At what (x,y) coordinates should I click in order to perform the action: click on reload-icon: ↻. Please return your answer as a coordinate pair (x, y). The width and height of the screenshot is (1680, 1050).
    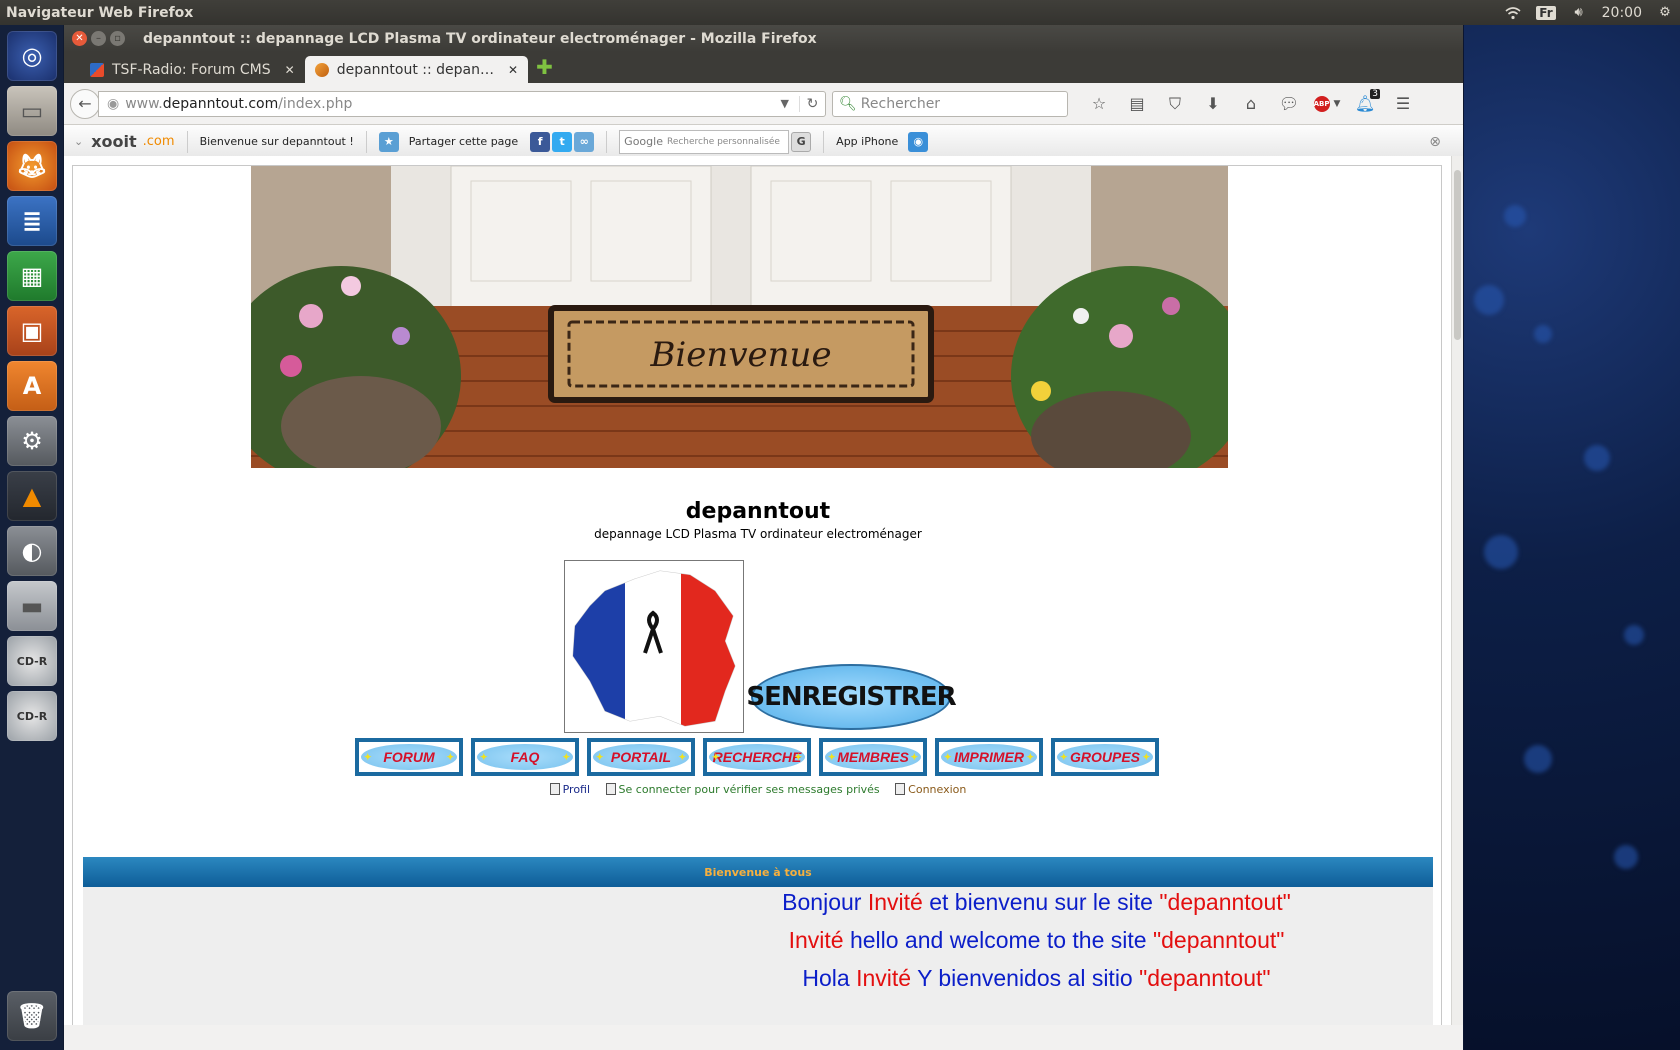
    Looking at the image, I should click on (812, 103).